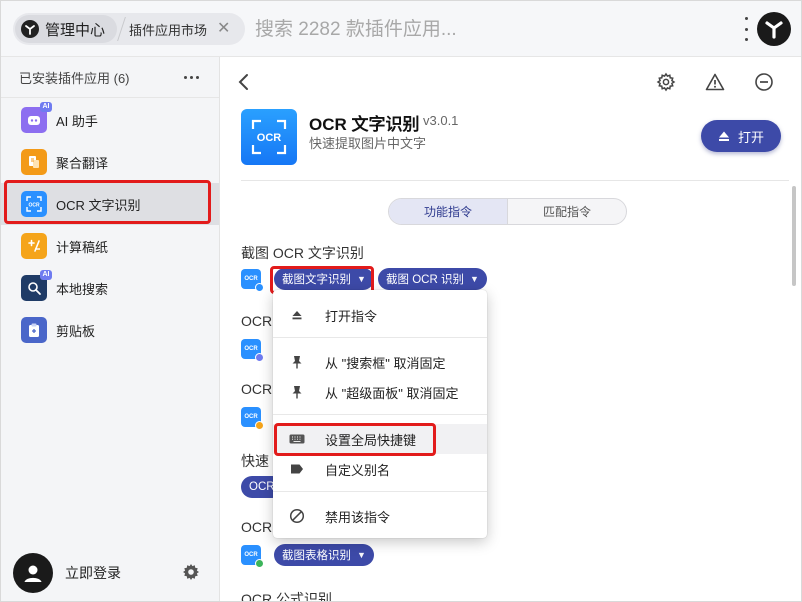  Describe the element at coordinates (82, 289) in the screenshot. I see `sidebar-item-label: 本地搜索` at that location.